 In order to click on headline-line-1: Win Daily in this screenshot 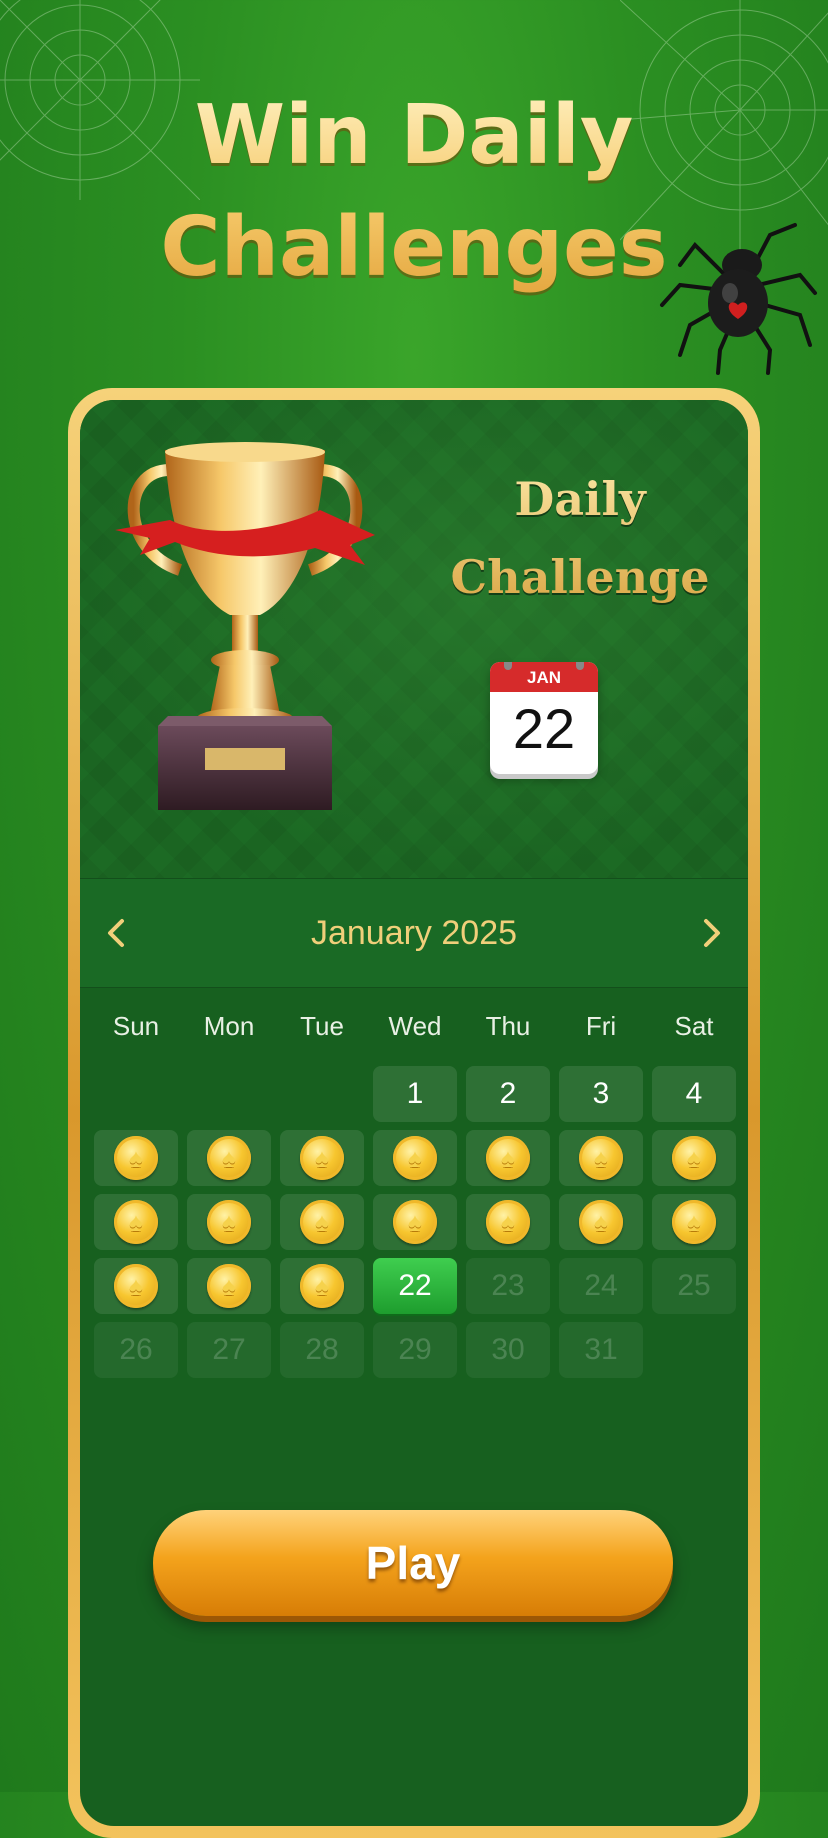, I will do `click(414, 135)`.